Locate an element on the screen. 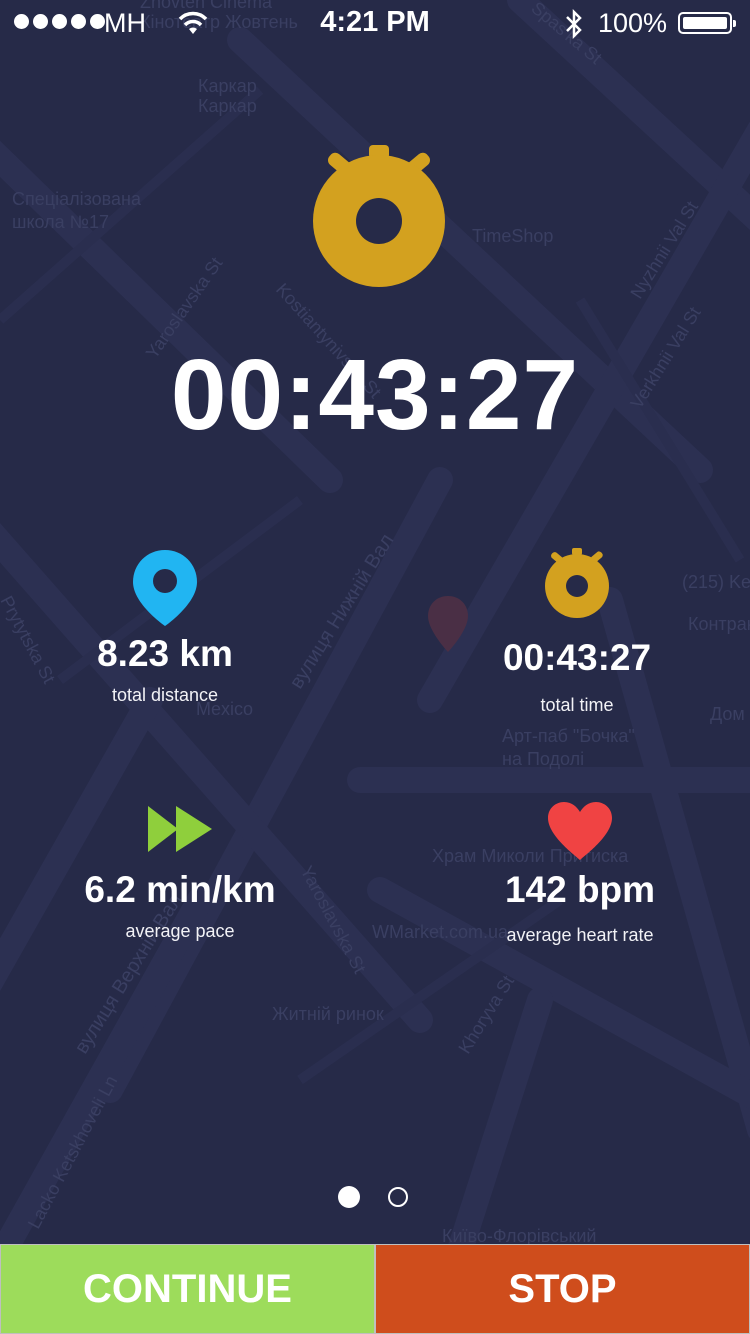 This screenshot has height=1334, width=750. distance-label: total distance is located at coordinates (165, 695).